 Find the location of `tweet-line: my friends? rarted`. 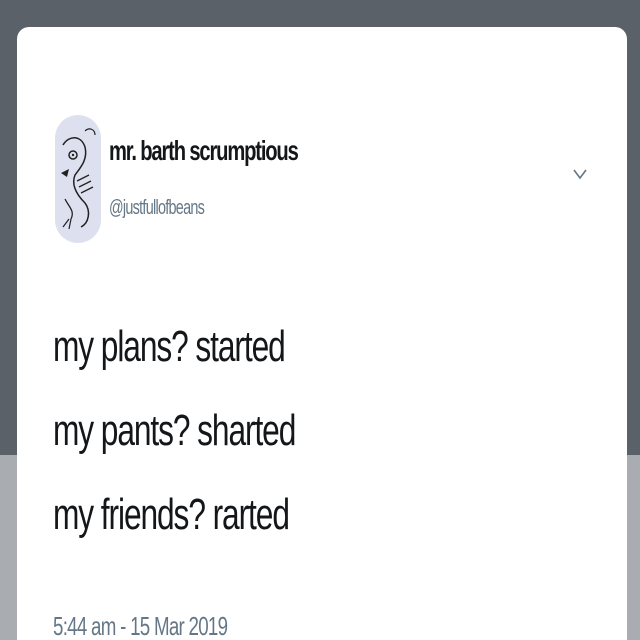

tweet-line: my friends? rarted is located at coordinates (171, 514).